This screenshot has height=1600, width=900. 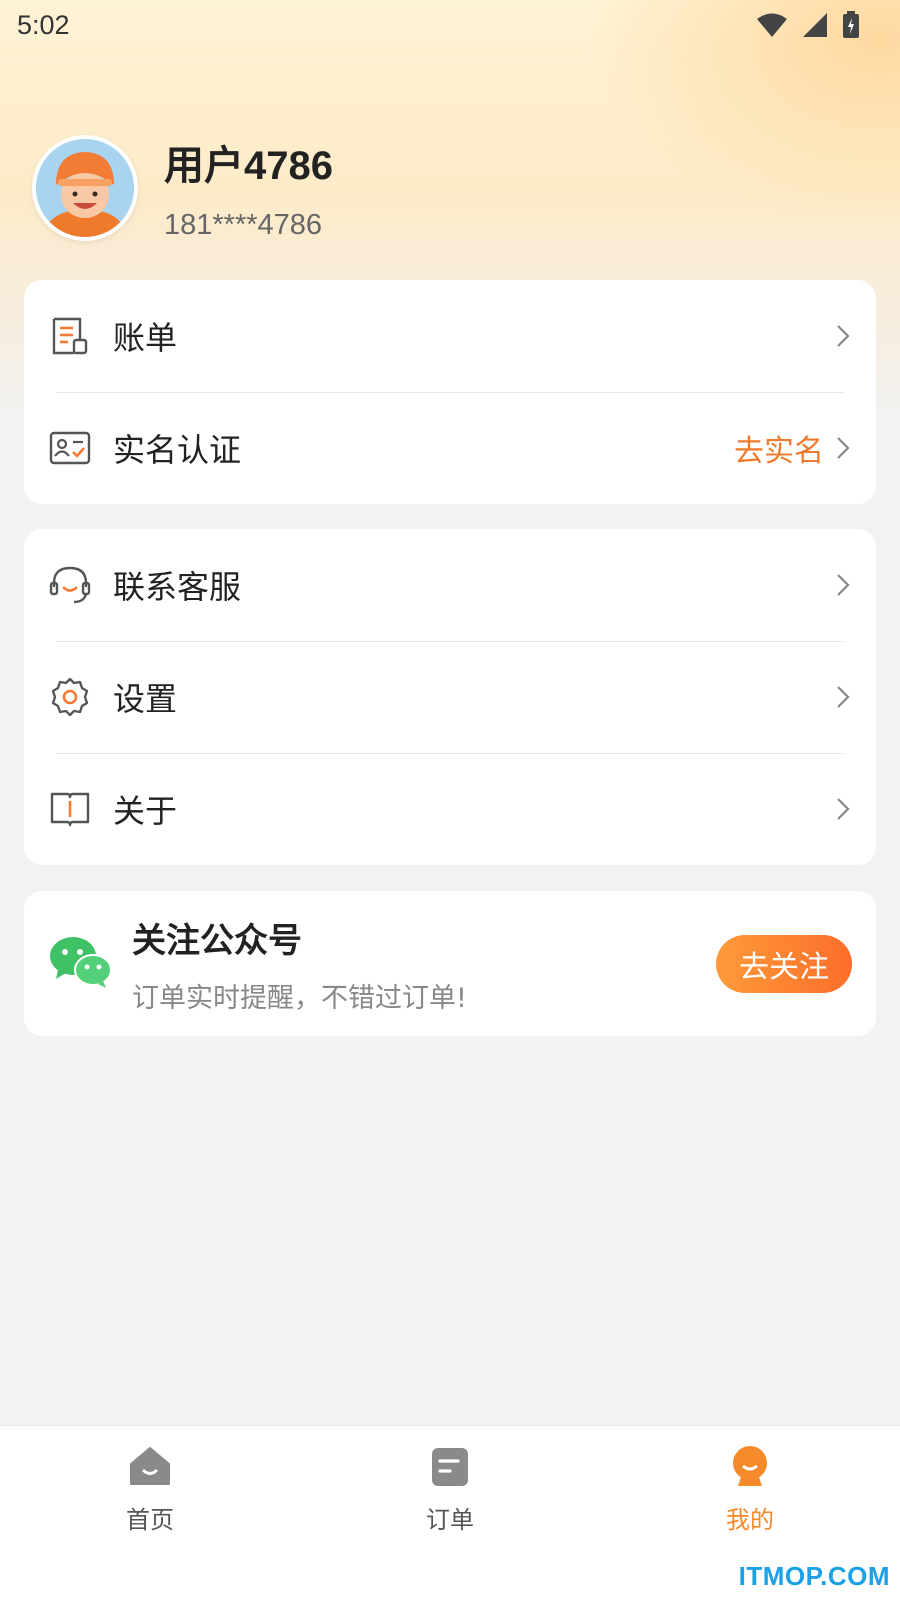 What do you see at coordinates (450, 809) in the screenshot?
I see `menu-item-about: 关于` at bounding box center [450, 809].